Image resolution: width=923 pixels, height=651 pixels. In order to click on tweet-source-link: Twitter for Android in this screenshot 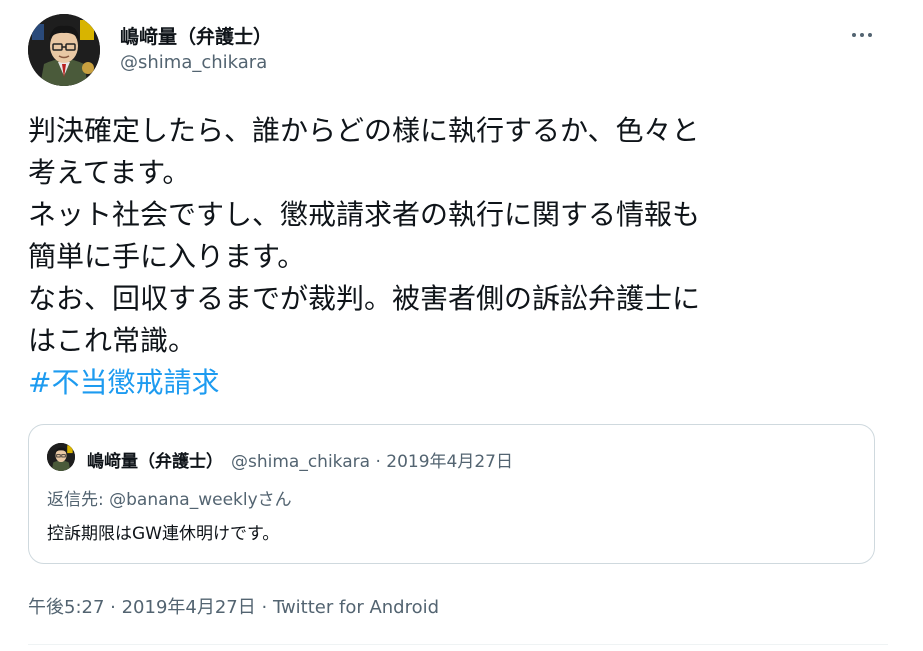, I will do `click(356, 607)`.